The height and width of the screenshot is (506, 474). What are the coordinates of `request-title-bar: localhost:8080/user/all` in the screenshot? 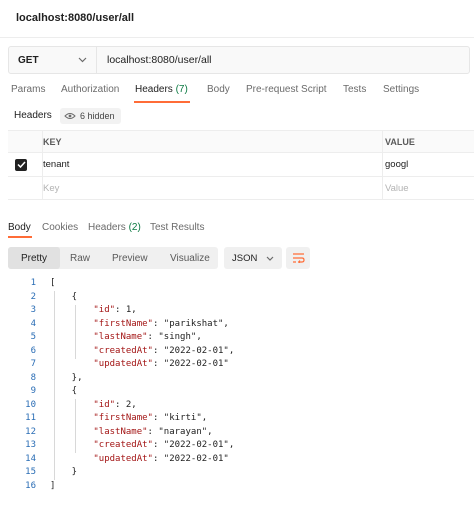 It's located at (237, 19).